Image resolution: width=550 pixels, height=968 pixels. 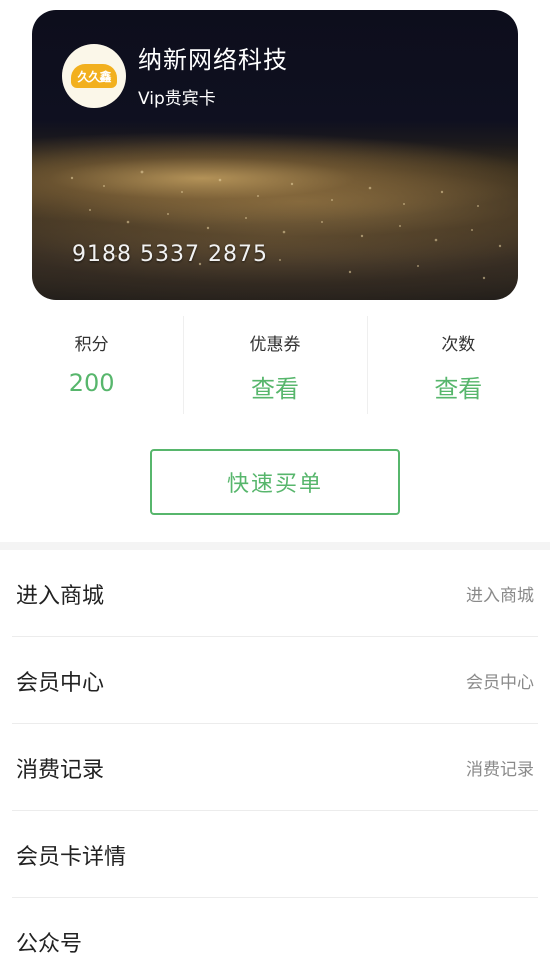 What do you see at coordinates (60, 683) in the screenshot?
I see `menu-item-label: 会员中心` at bounding box center [60, 683].